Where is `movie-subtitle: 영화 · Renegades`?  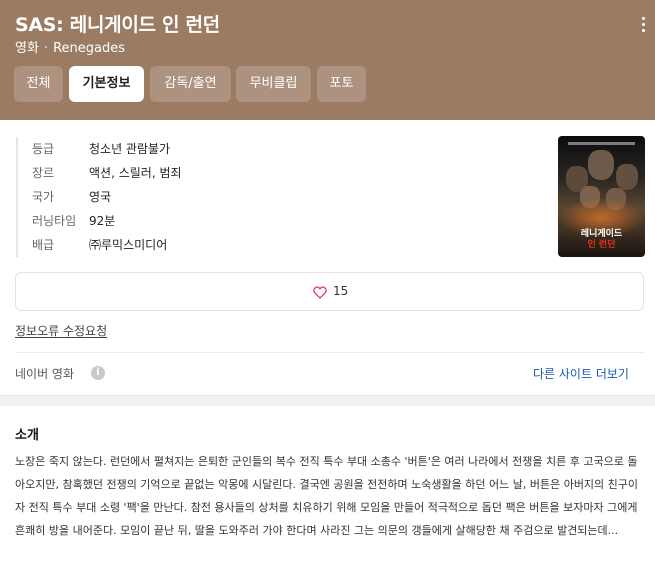 movie-subtitle: 영화 · Renegades is located at coordinates (70, 46).